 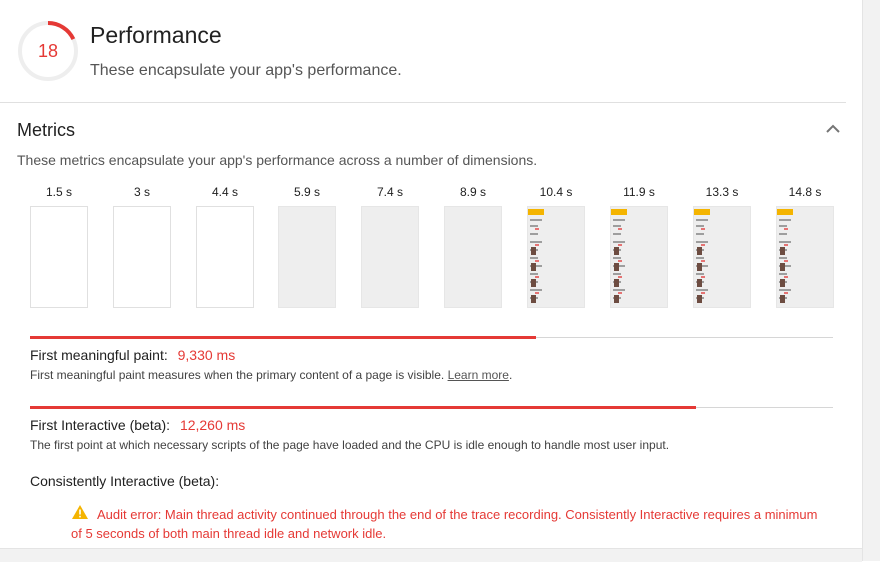 I want to click on metrics-title: Metrics, so click(x=46, y=130).